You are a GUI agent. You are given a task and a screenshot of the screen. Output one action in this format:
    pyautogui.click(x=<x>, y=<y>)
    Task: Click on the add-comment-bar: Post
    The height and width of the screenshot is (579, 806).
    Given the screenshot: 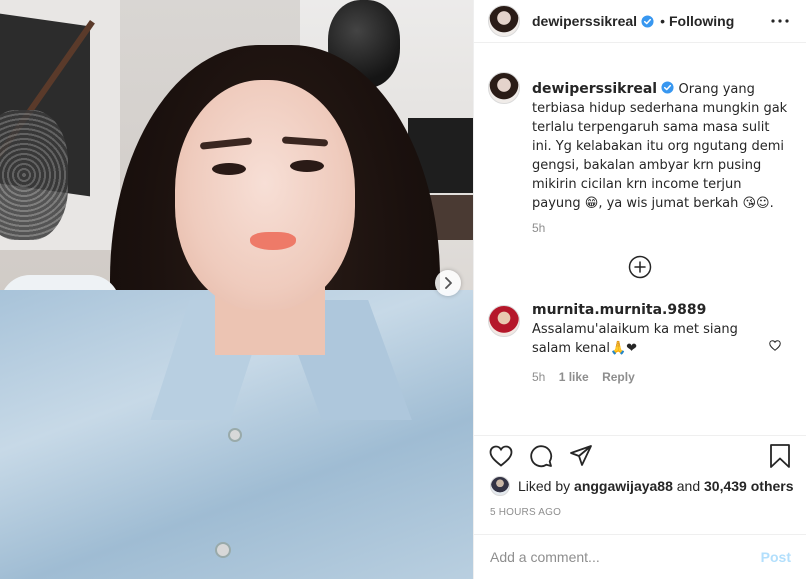 What is the action you would take?
    pyautogui.click(x=640, y=556)
    